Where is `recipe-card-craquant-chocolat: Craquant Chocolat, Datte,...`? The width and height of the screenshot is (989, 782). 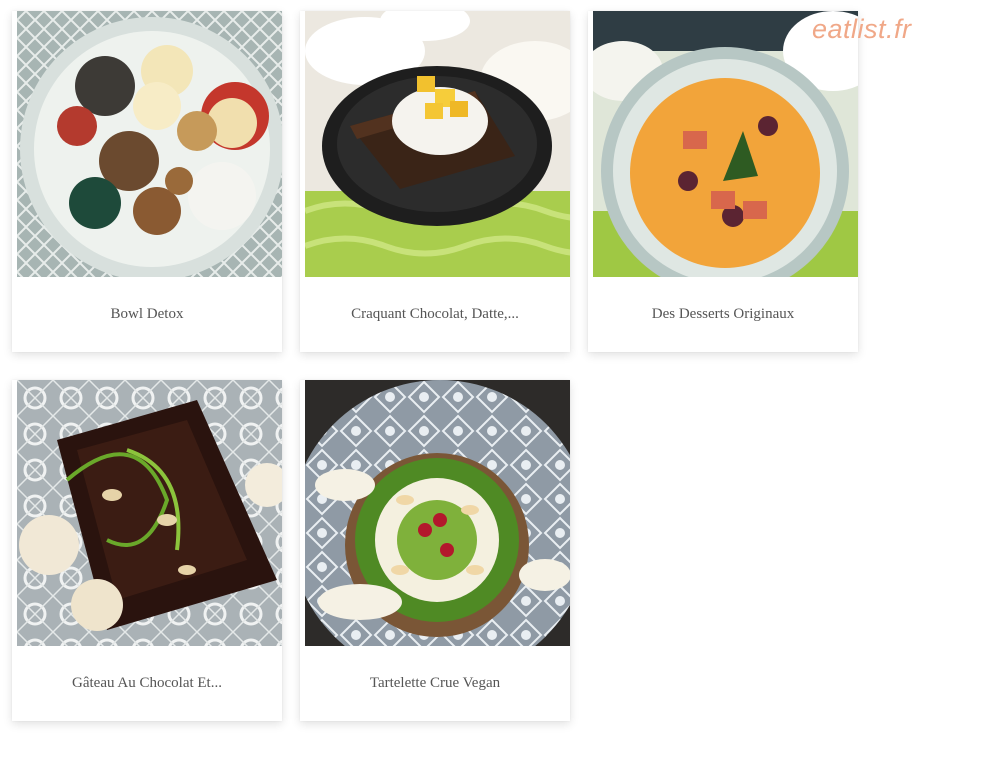
recipe-card-craquant-chocolat: Craquant Chocolat, Datte,... is located at coordinates (435, 181).